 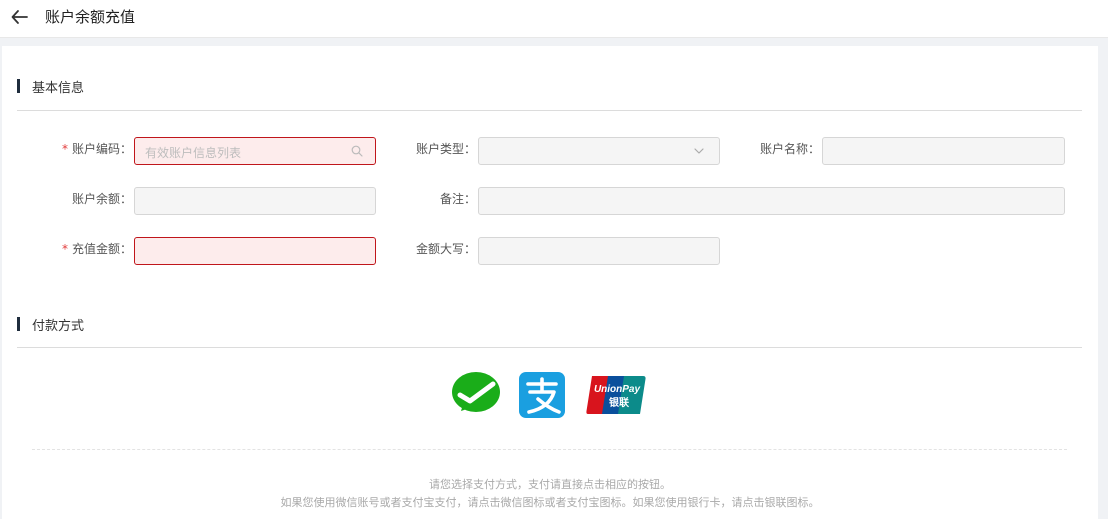 I want to click on section-payment-header: 付款方式, so click(x=51, y=324).